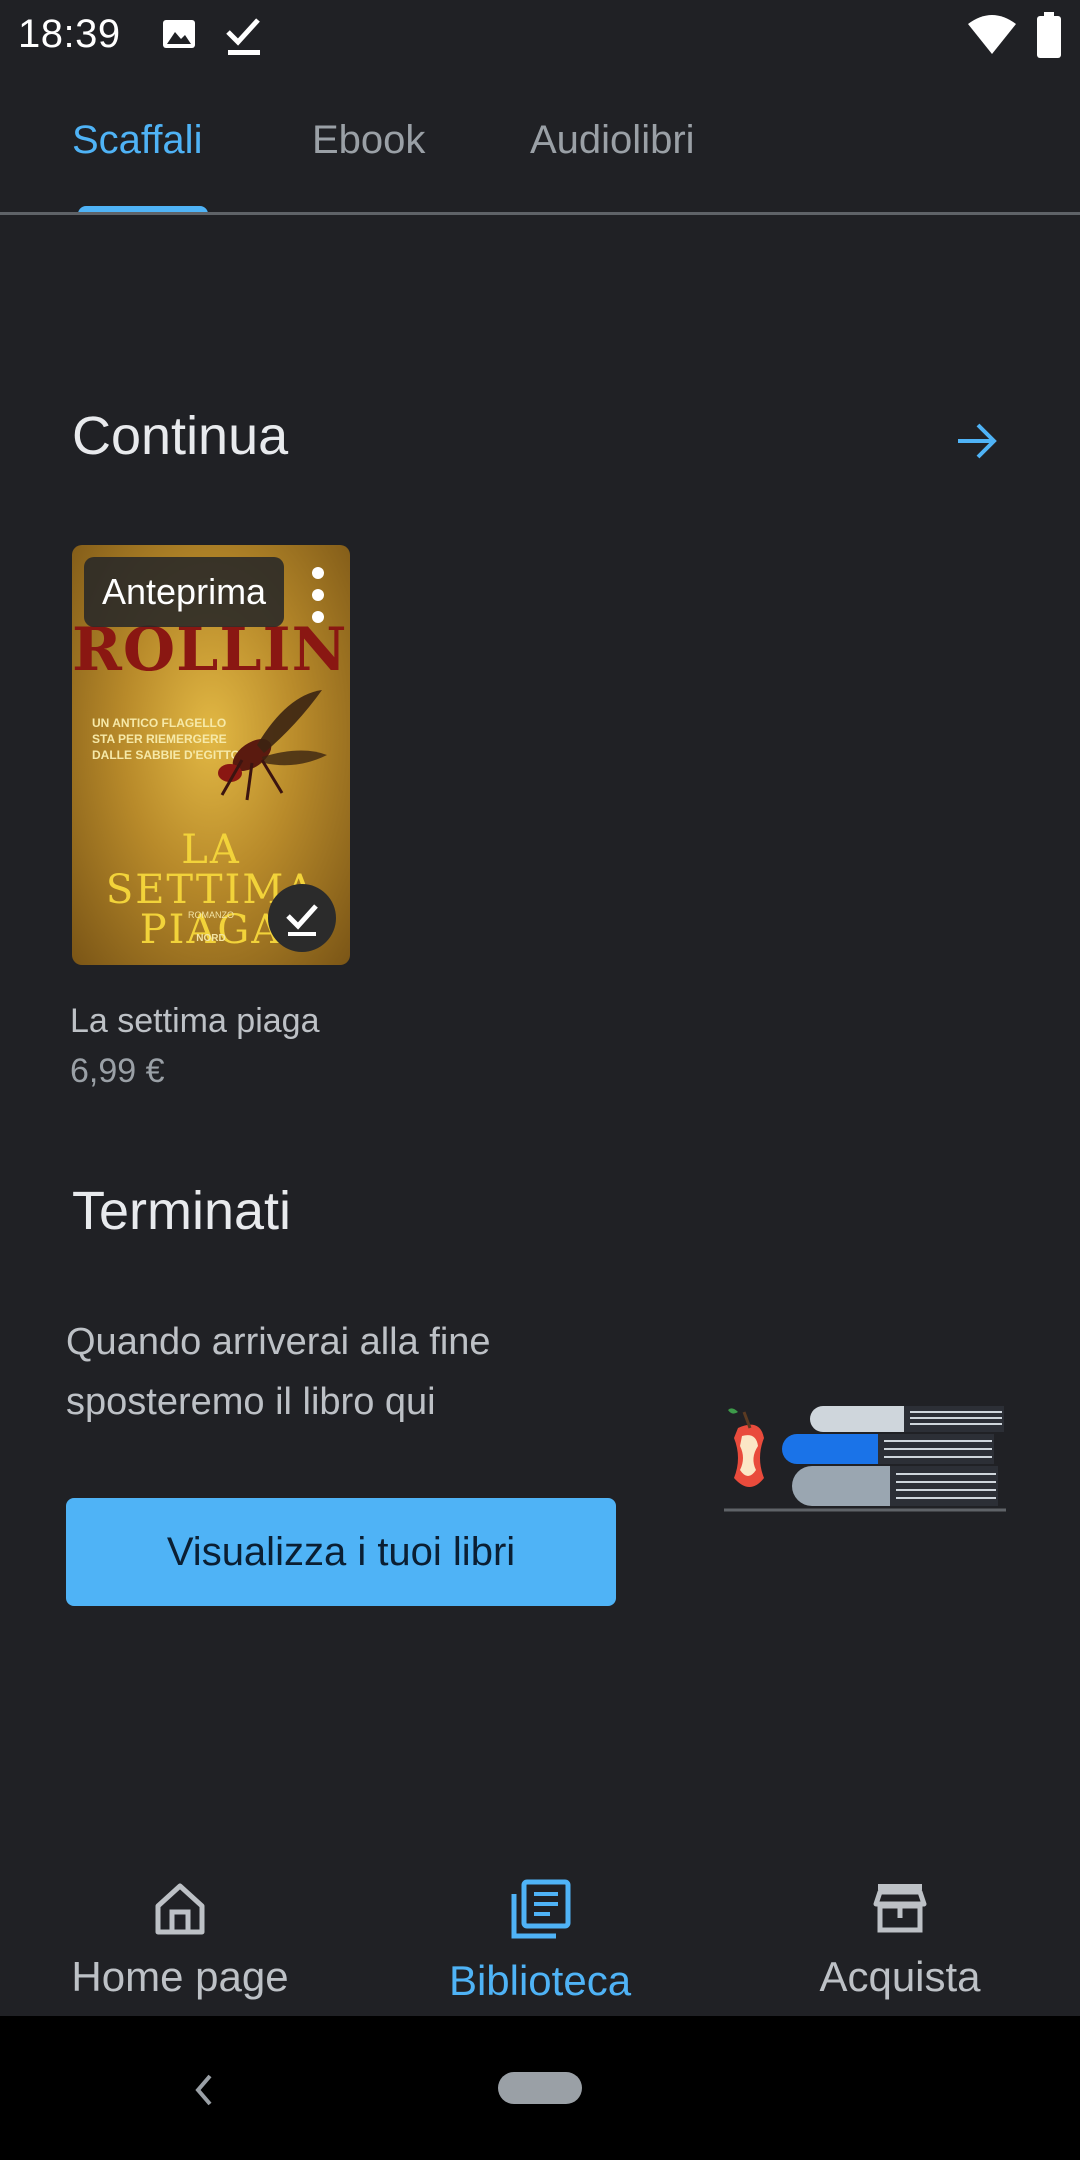 The image size is (1080, 2160). I want to click on store-icon, so click(900, 1908).